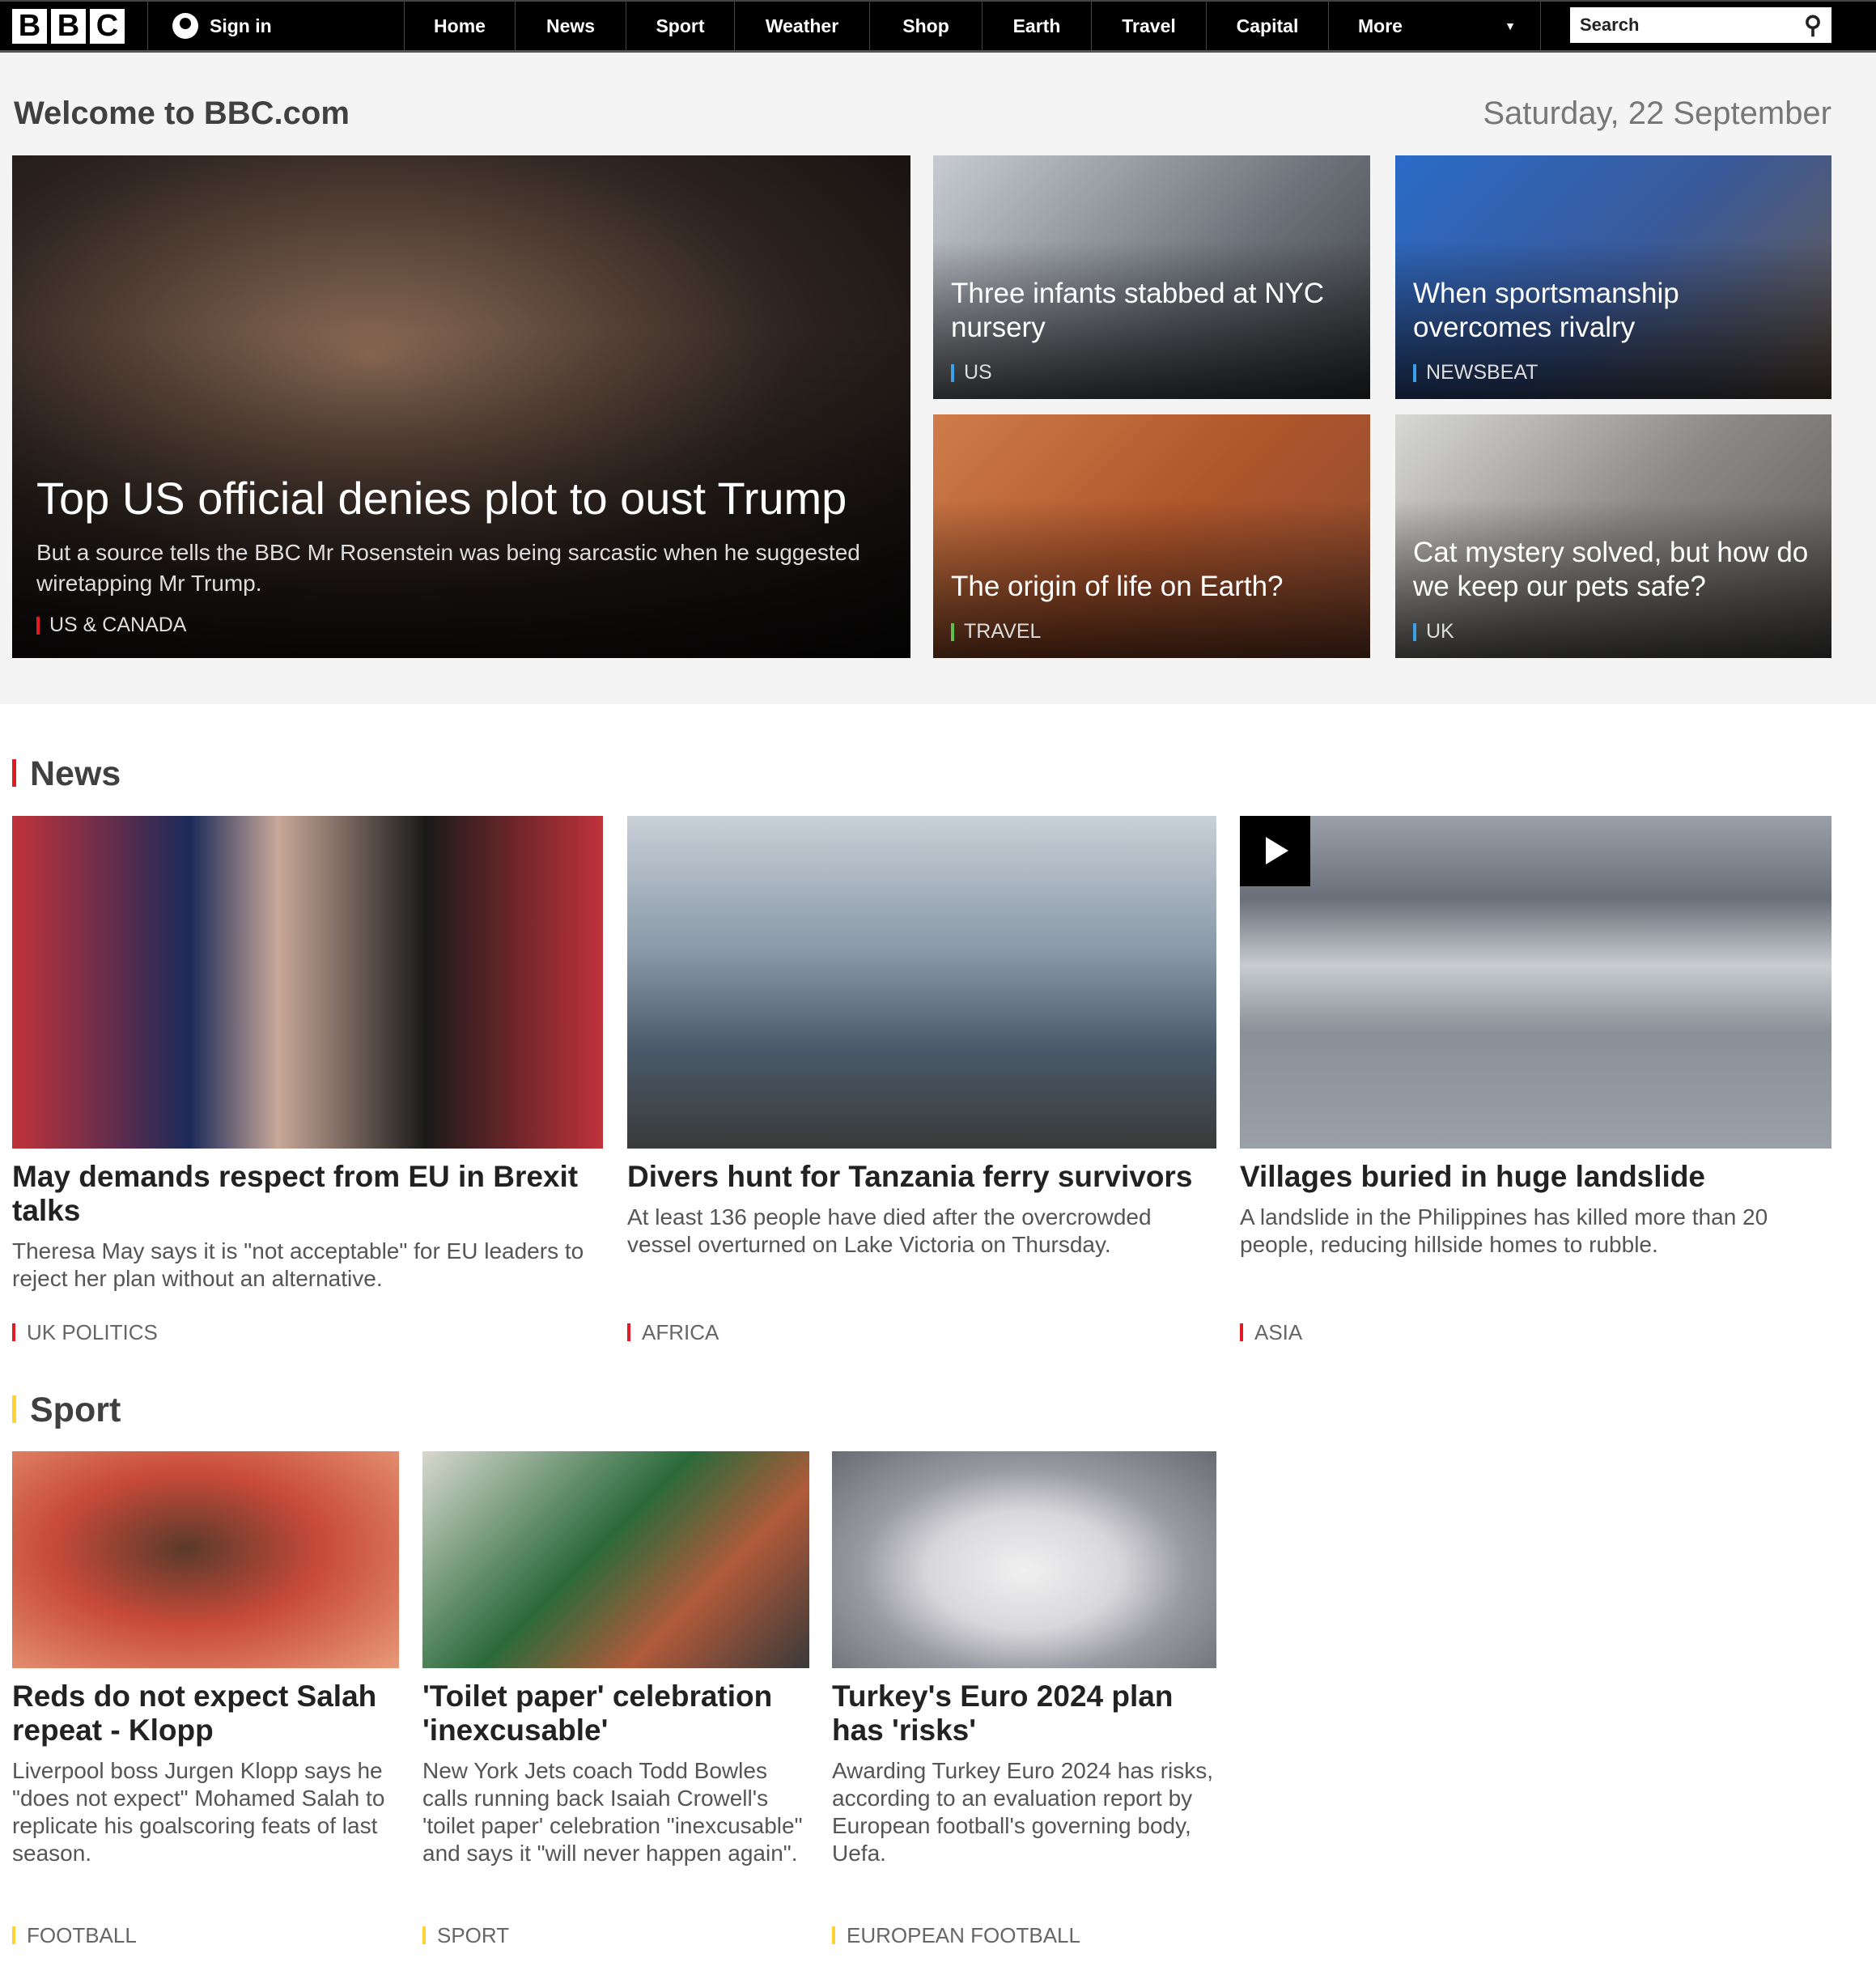 The image size is (1876, 1962). Describe the element at coordinates (1535, 983) in the screenshot. I see `news-video` at that location.